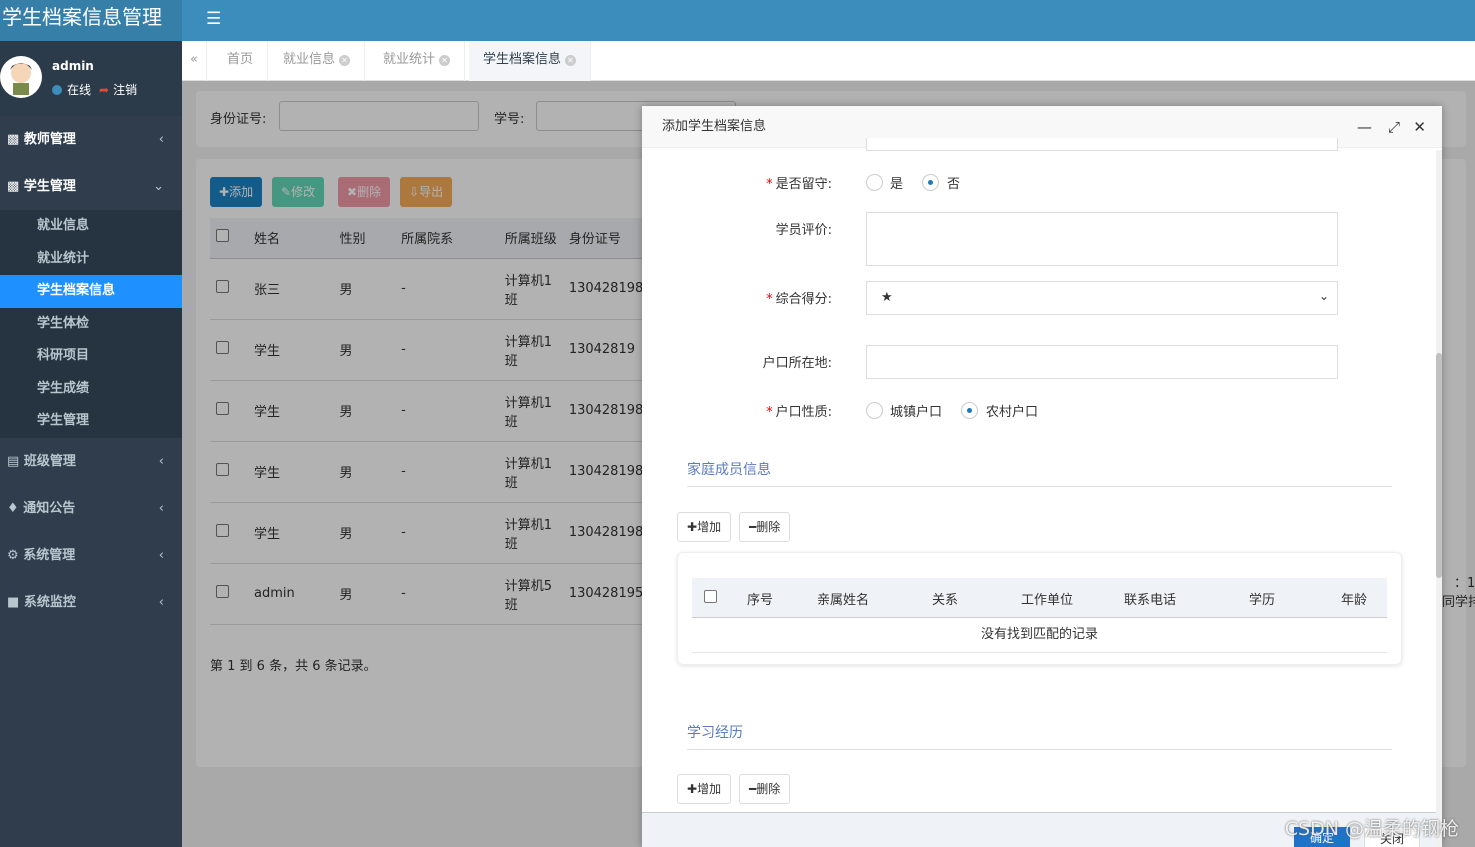 Image resolution: width=1475 pixels, height=847 pixels. Describe the element at coordinates (1039, 736) in the screenshot. I see `study-section-title: 学习经历` at that location.